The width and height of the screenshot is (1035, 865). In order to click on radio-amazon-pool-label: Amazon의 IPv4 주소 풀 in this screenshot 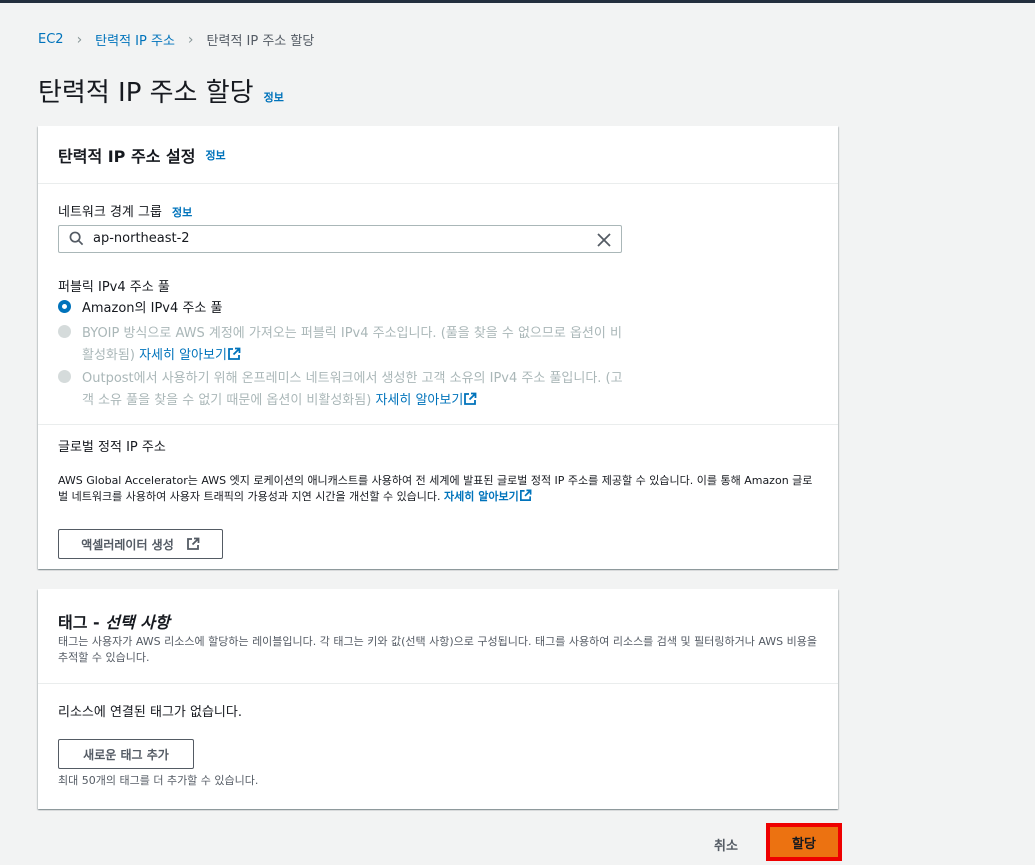, I will do `click(152, 308)`.